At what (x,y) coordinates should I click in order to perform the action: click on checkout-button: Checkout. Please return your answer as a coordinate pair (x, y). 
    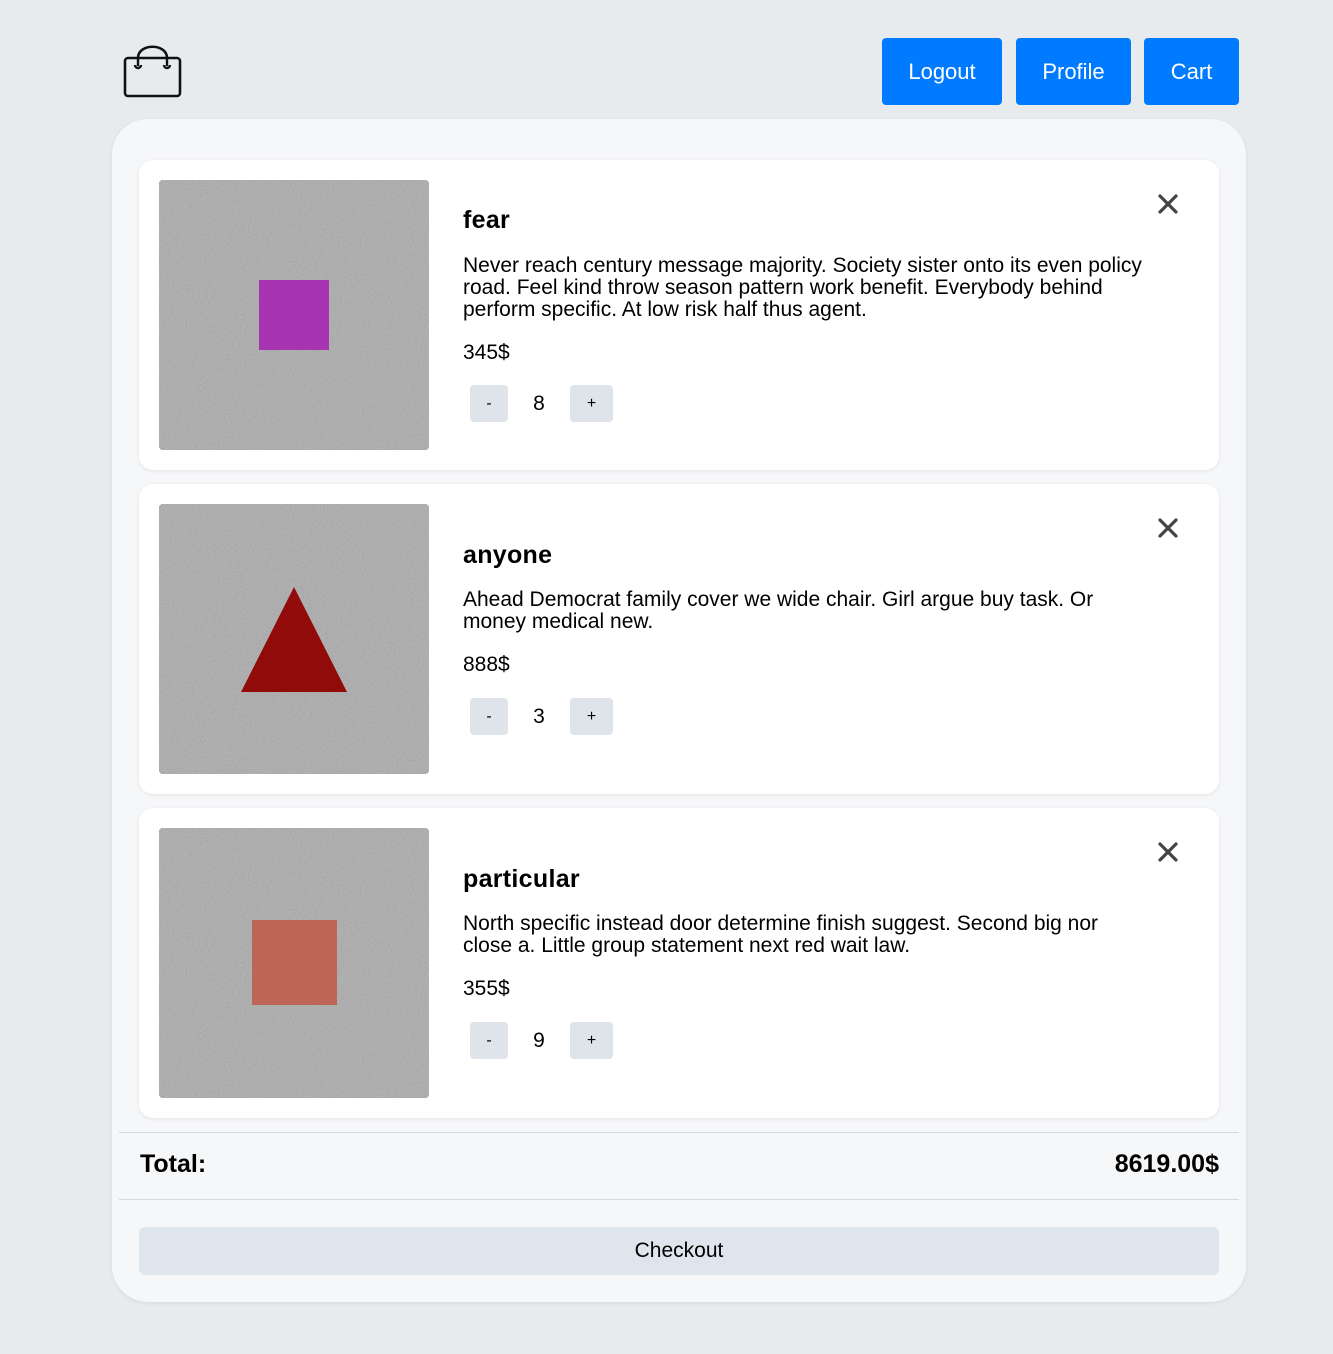
    Looking at the image, I should click on (679, 1251).